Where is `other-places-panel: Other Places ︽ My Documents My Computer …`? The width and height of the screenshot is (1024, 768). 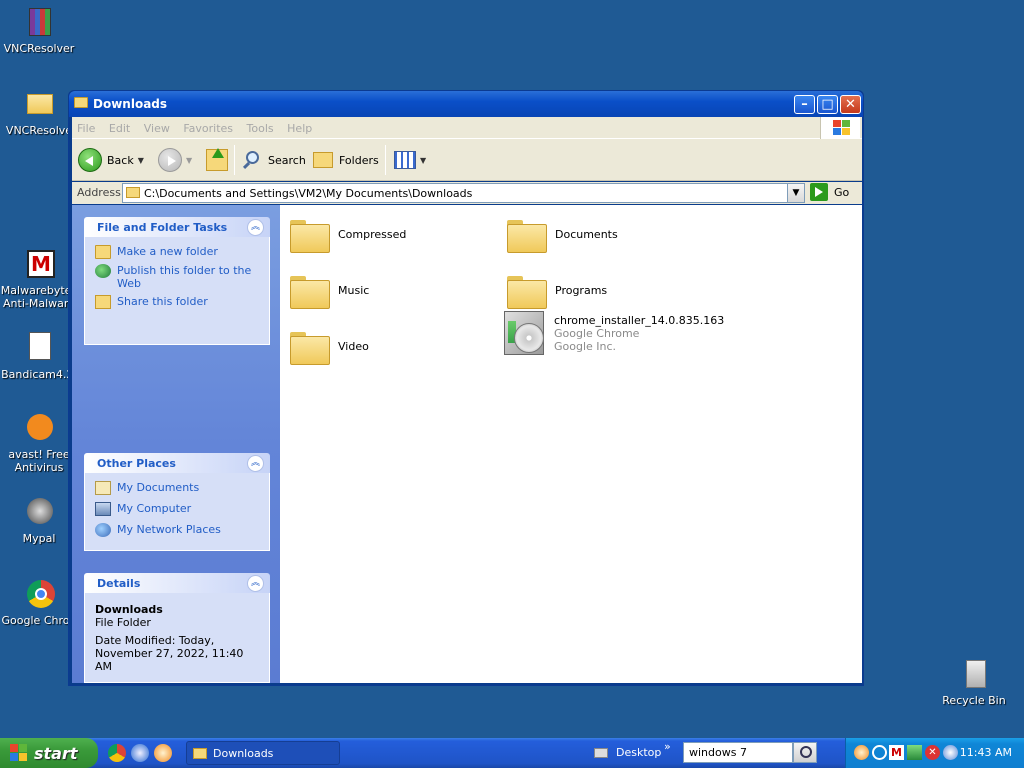
other-places-panel: Other Places ︽ My Documents My Computer … is located at coordinates (177, 502).